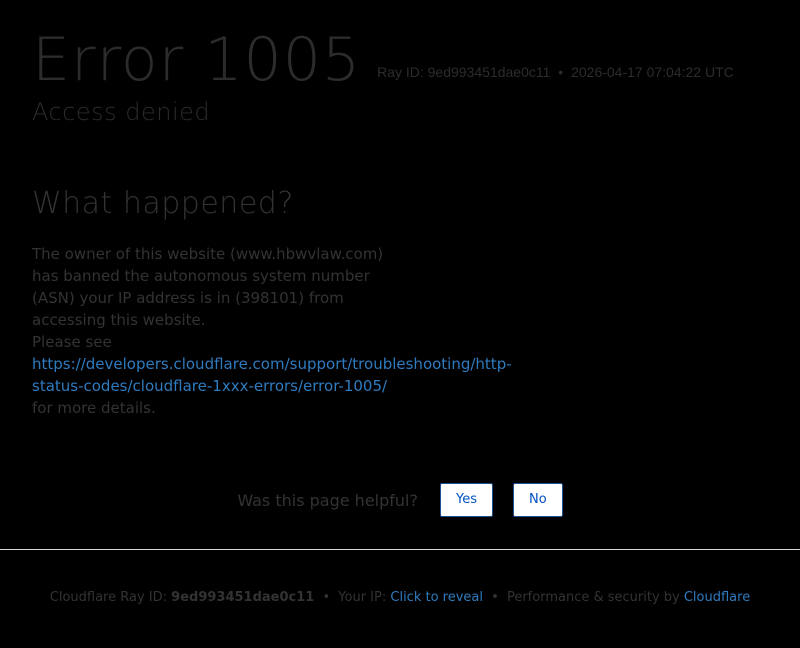 The image size is (800, 648). I want to click on footer-divider, so click(400, 549).